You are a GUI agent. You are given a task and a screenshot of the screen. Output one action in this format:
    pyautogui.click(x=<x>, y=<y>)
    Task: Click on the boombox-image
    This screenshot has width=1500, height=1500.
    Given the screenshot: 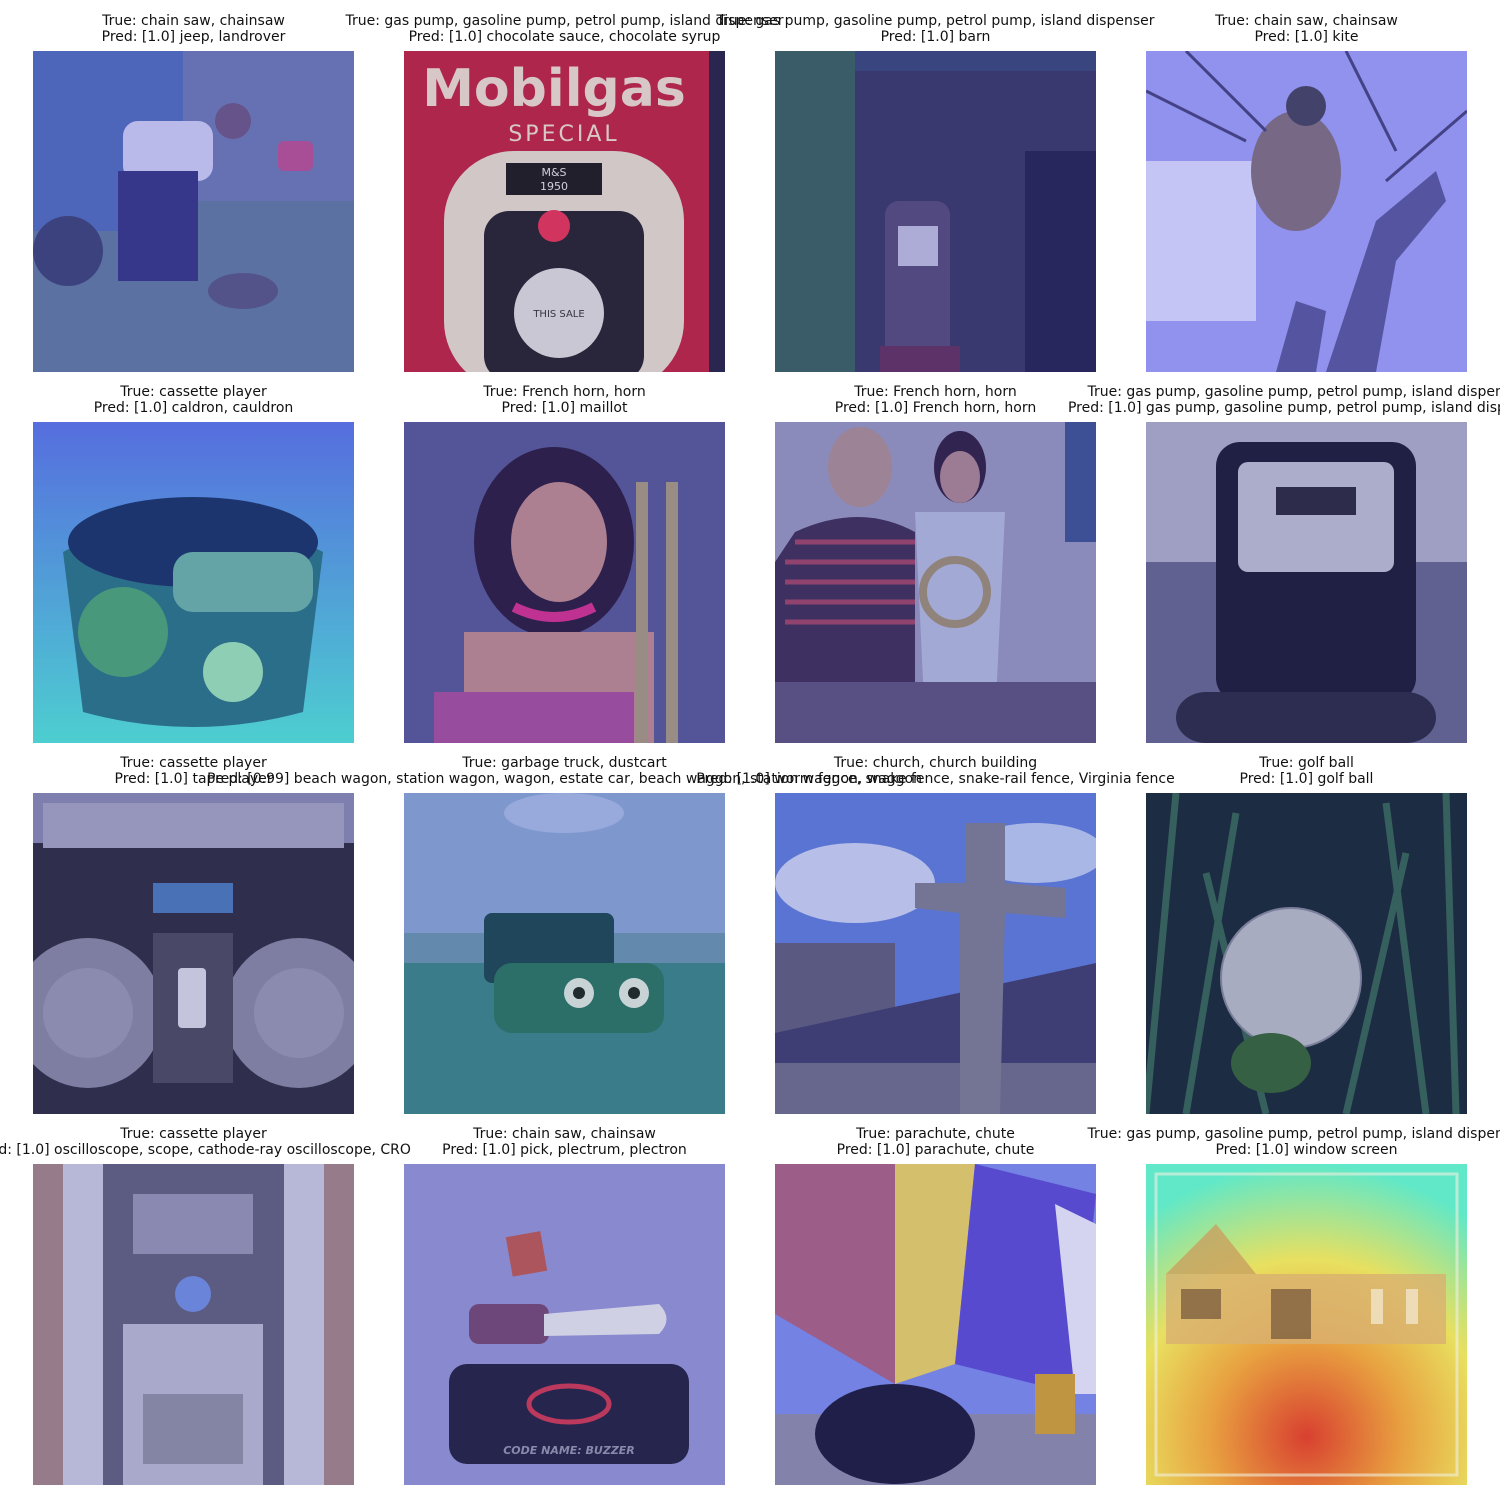 What is the action you would take?
    pyautogui.click(x=193, y=953)
    